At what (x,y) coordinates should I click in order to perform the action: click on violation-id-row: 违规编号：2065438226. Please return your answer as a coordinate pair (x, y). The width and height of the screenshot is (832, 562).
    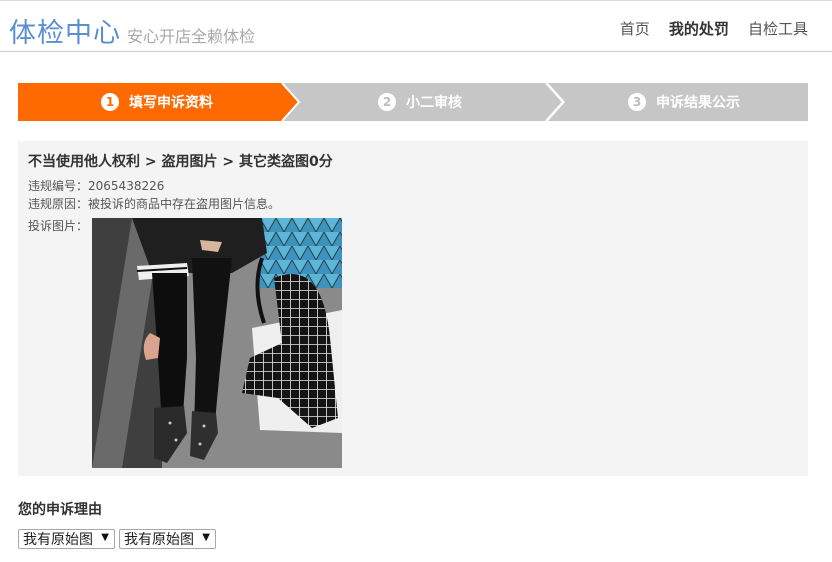
    Looking at the image, I should click on (96, 185).